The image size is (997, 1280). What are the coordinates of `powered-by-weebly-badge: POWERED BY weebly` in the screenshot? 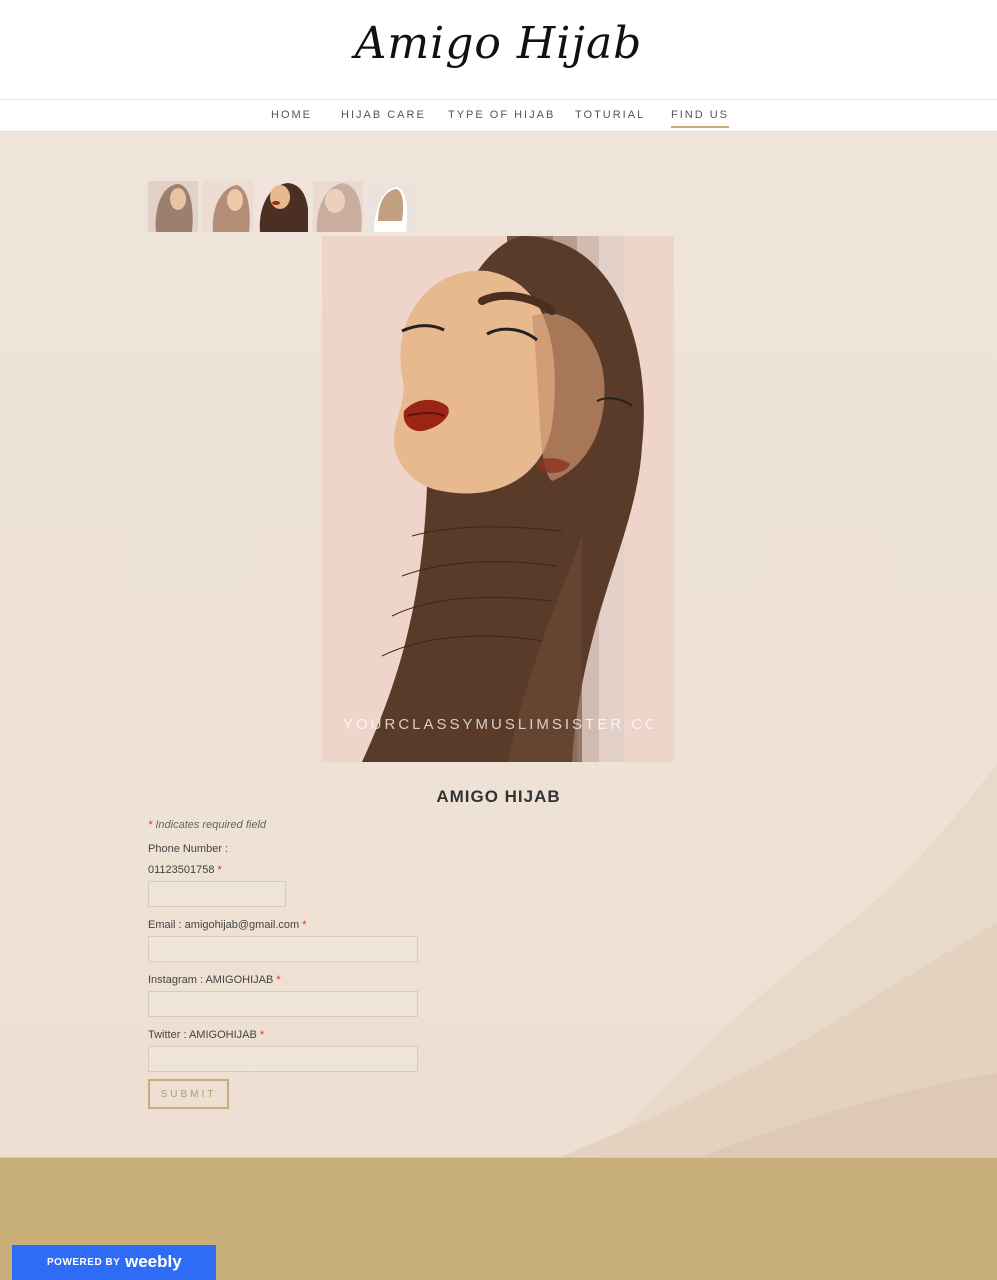 It's located at (114, 1262).